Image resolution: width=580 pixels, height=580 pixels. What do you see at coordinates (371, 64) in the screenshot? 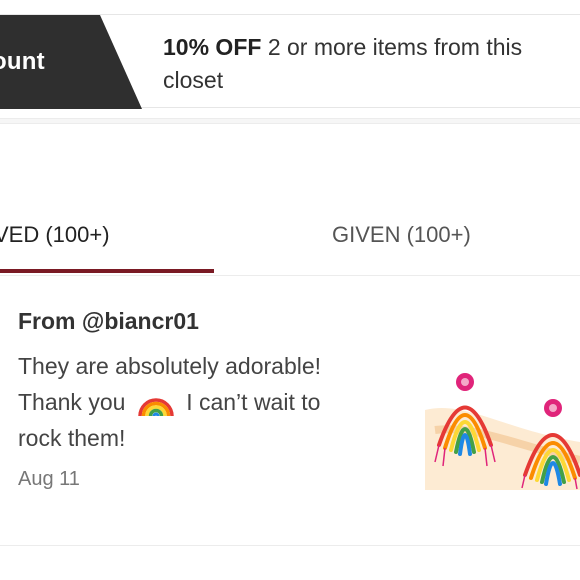
I see `discount-description: 10% OFF 2 or more items from this closet` at bounding box center [371, 64].